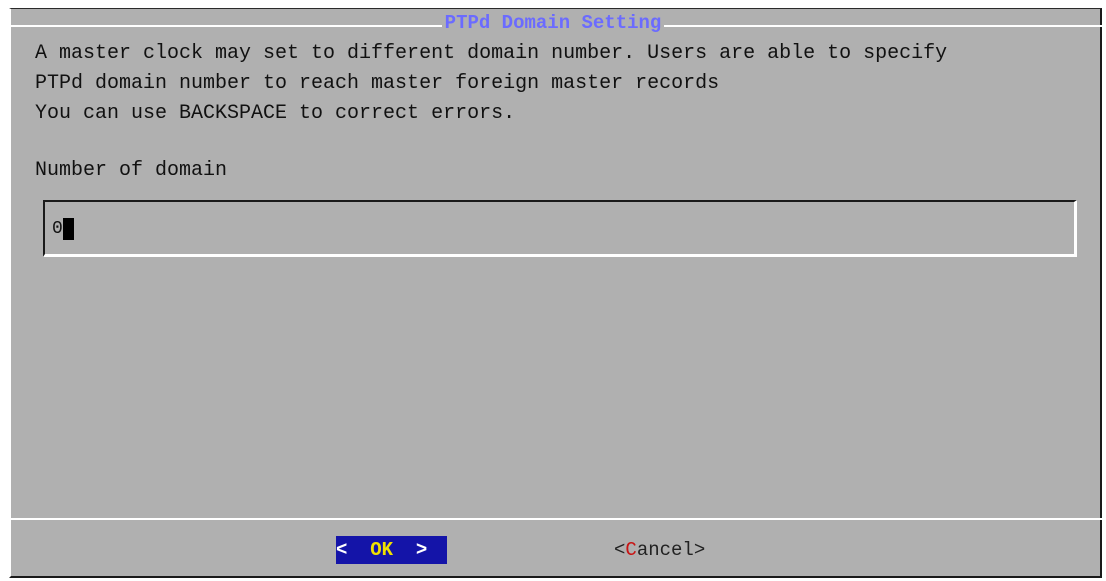 The image size is (1106, 581). I want to click on dialog-title-wrapper: PTPd Domain Setting, so click(553, 23).